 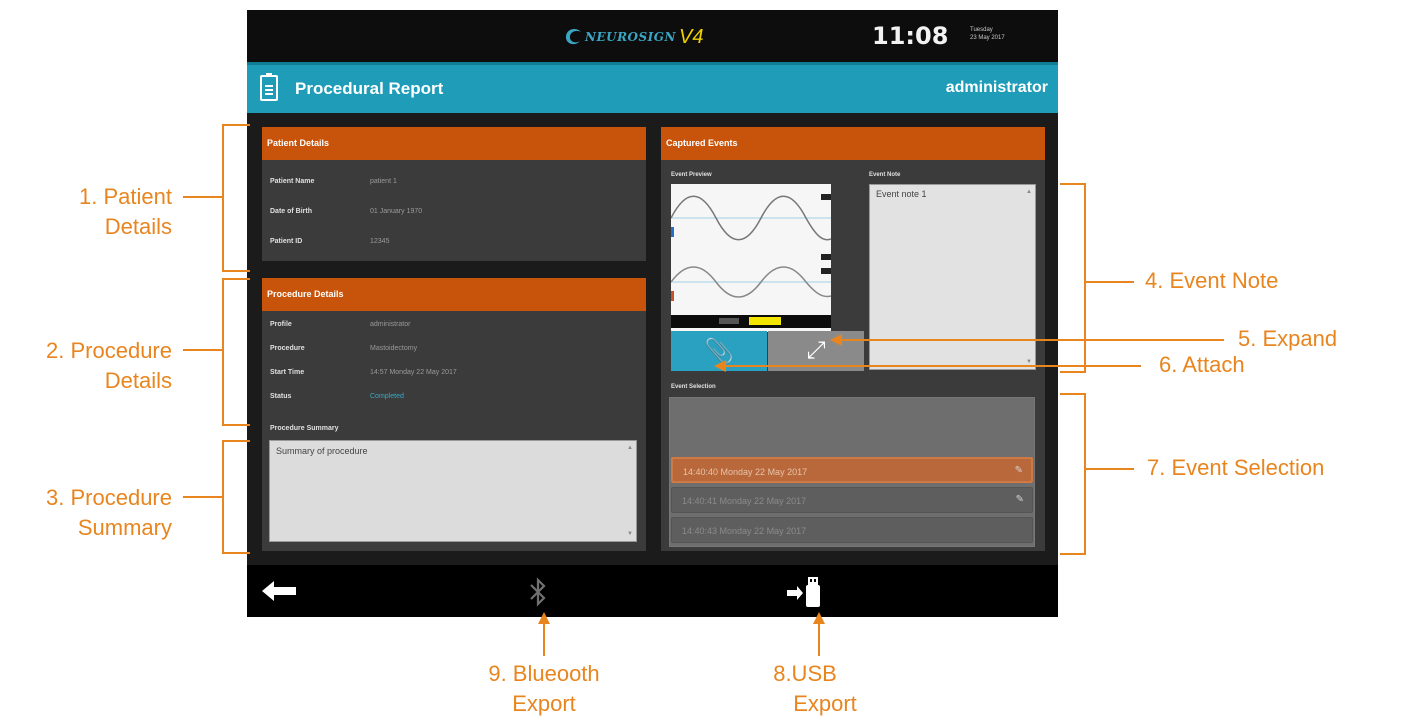 I want to click on bluetooth-export-button, so click(x=538, y=592).